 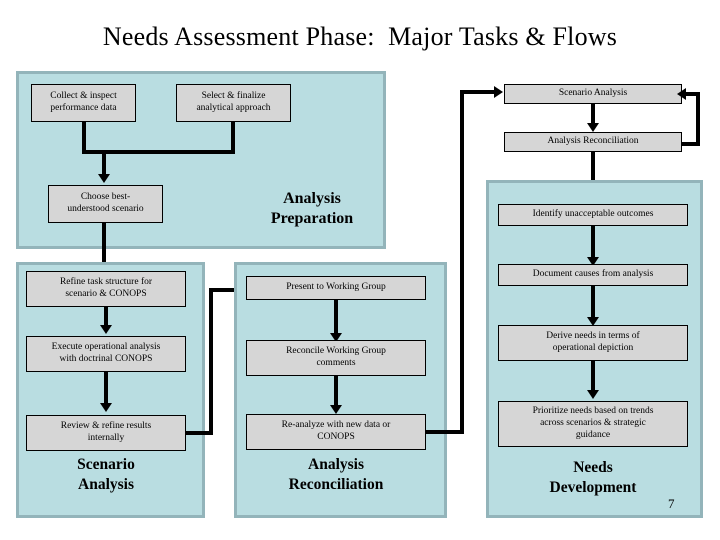 What do you see at coordinates (211, 361) in the screenshot?
I see `connector-review-up` at bounding box center [211, 361].